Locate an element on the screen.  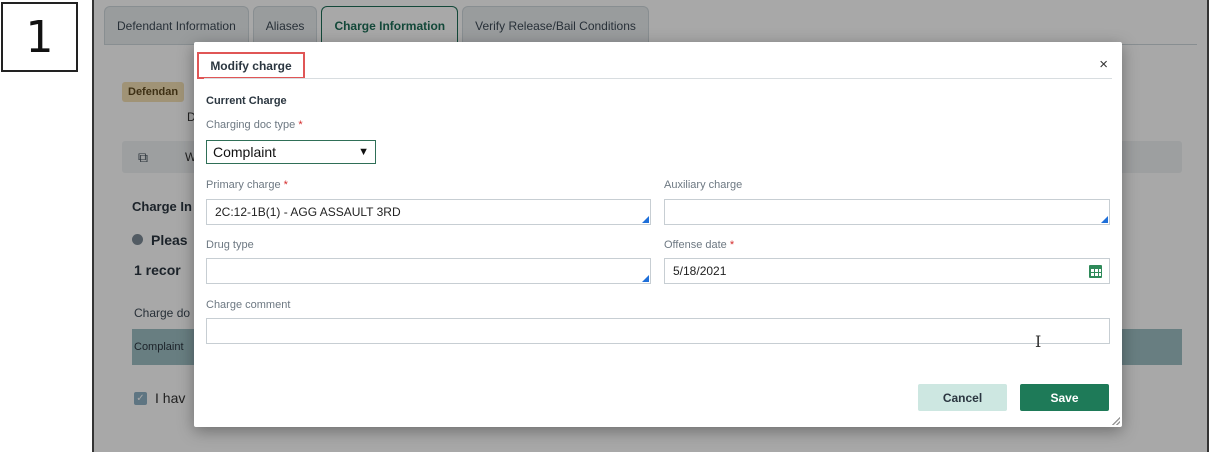
offense-date-label: Offense date * is located at coordinates (699, 245).